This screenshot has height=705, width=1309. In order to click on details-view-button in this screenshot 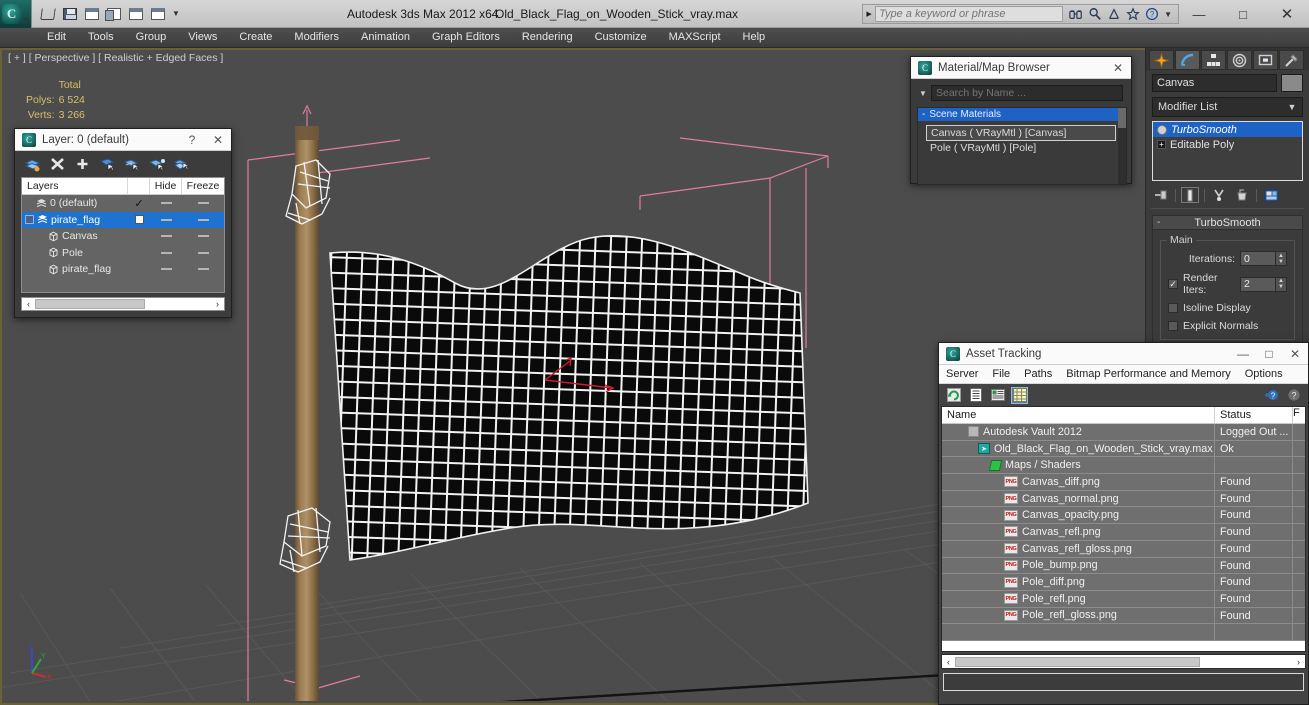, I will do `click(997, 395)`.